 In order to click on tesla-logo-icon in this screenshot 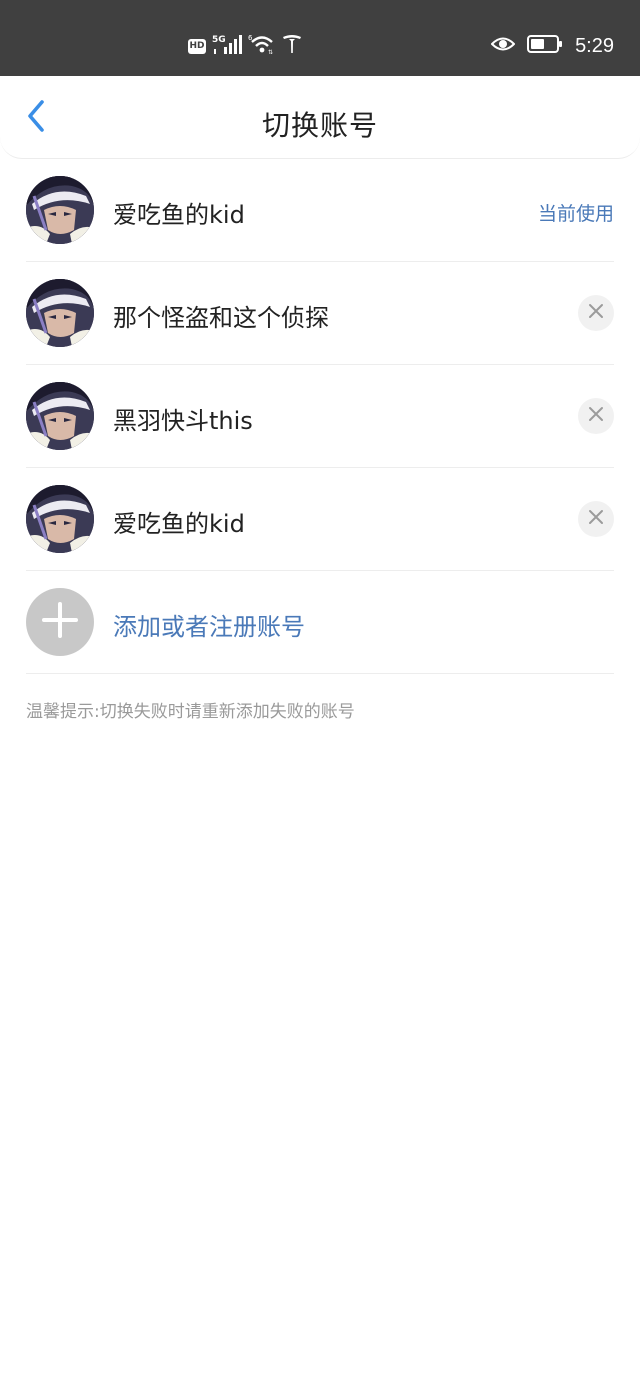, I will do `click(292, 46)`.